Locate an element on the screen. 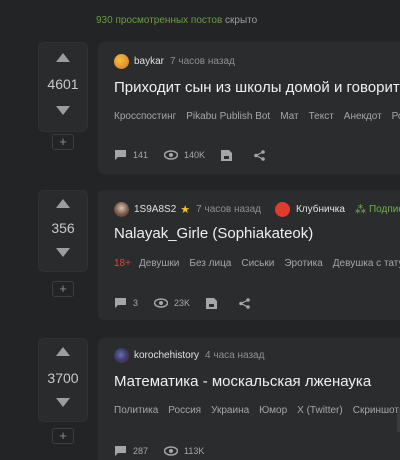 This screenshot has width=400, height=460. star-icon: ★ is located at coordinates (185, 210).